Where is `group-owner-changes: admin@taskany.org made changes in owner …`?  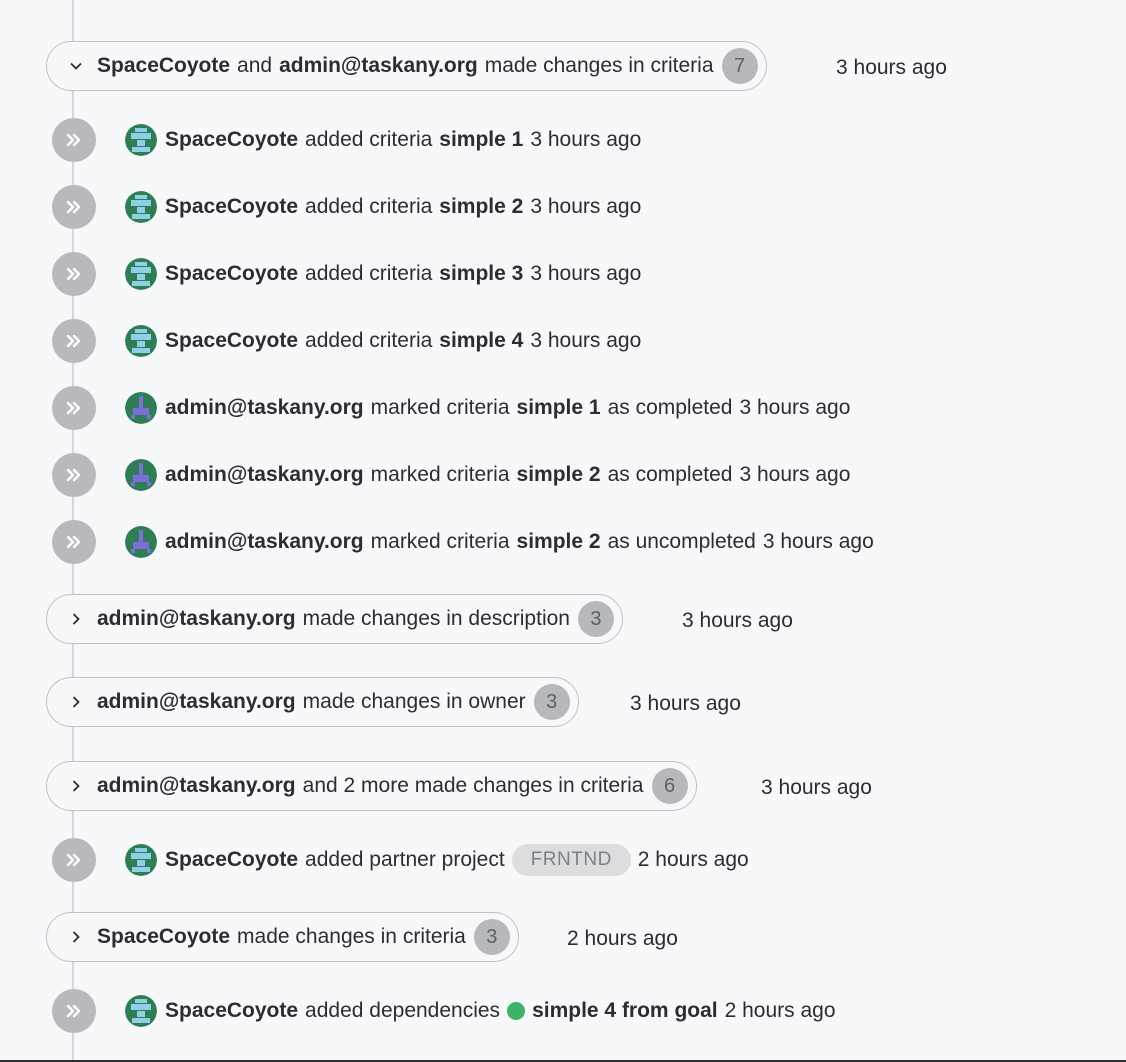
group-owner-changes: admin@taskany.org made changes in owner … is located at coordinates (312, 702).